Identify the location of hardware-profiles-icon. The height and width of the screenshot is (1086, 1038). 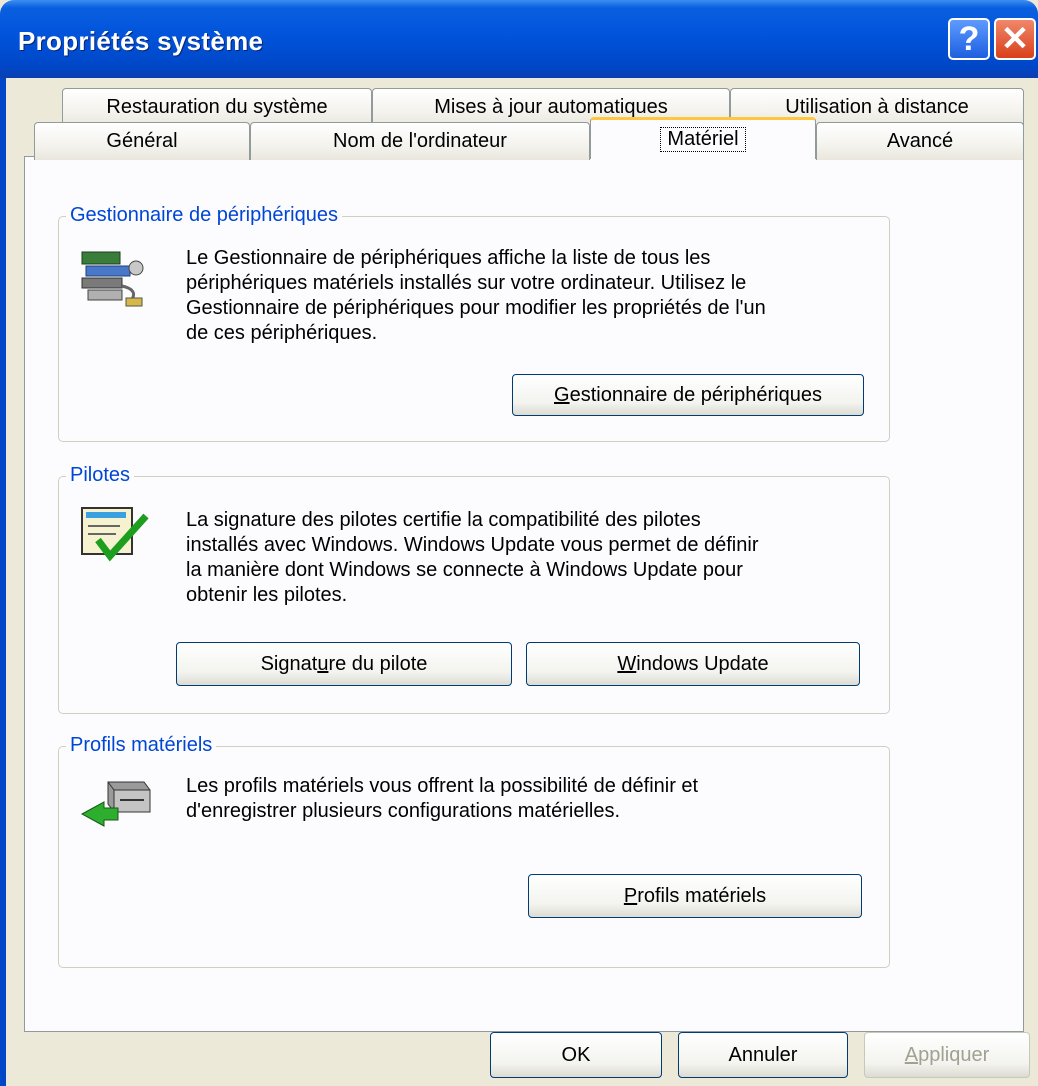
(115, 804).